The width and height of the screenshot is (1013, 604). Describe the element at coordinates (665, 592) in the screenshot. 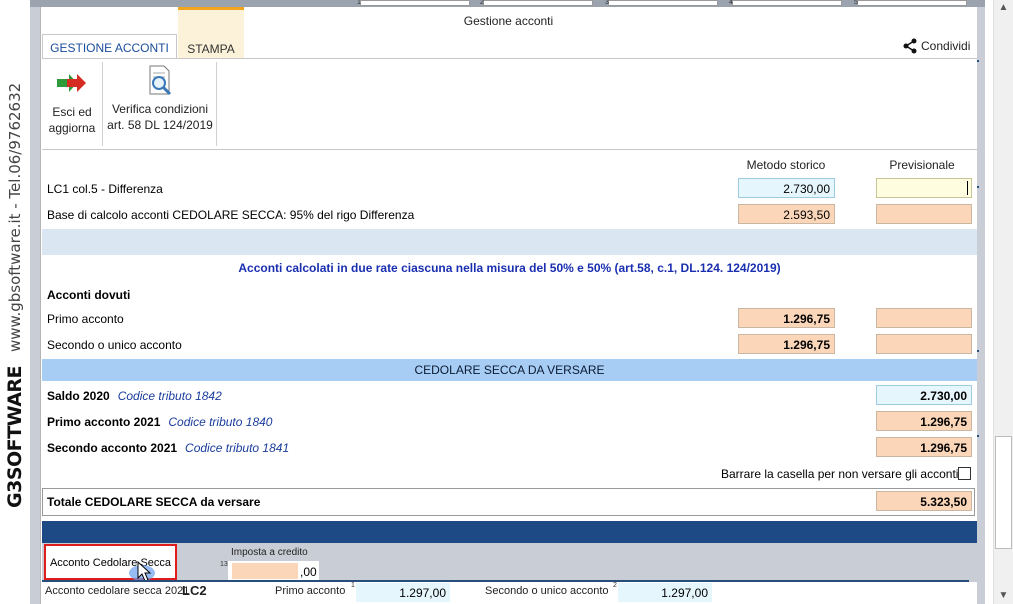

I see `secondo-acconto-bottom-field: 1.297,00` at that location.